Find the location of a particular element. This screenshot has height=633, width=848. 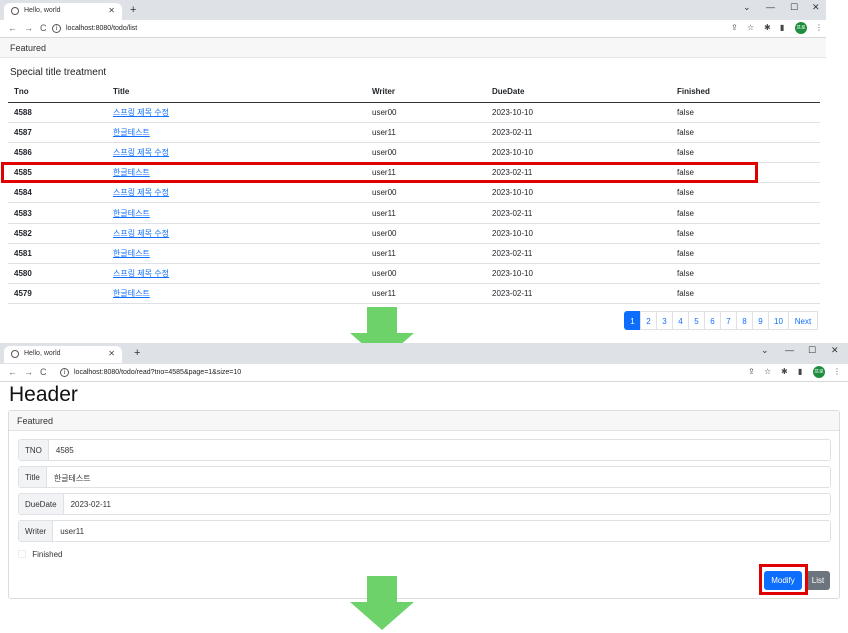

page-link-4: 4 is located at coordinates (680, 320).